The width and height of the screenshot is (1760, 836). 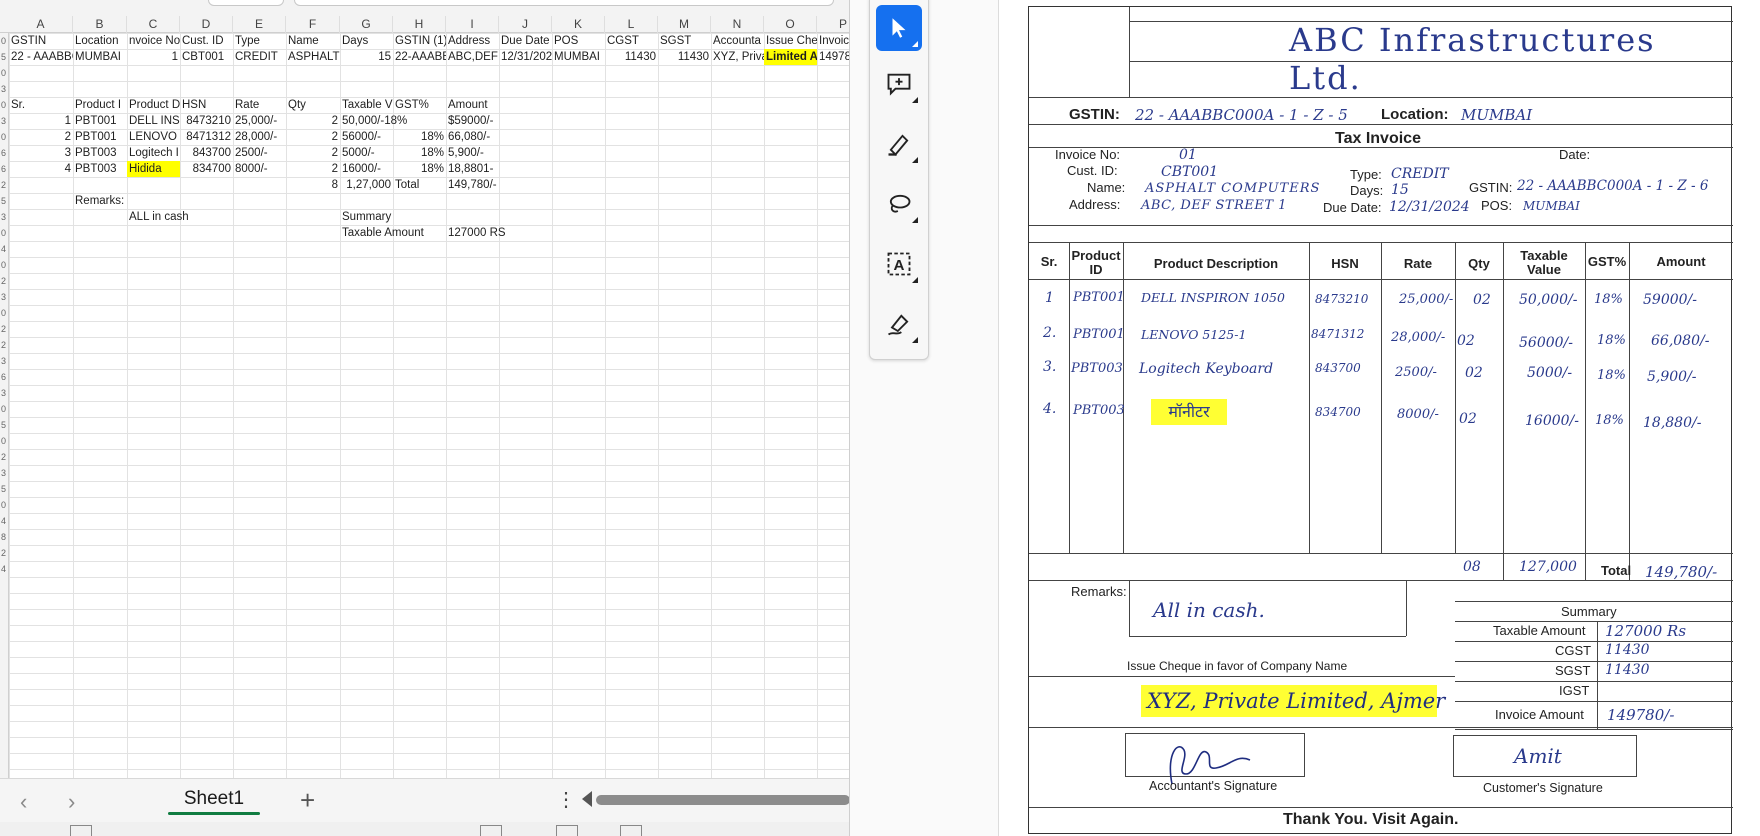 I want to click on cell: LENOVO 5, so click(x=153, y=137).